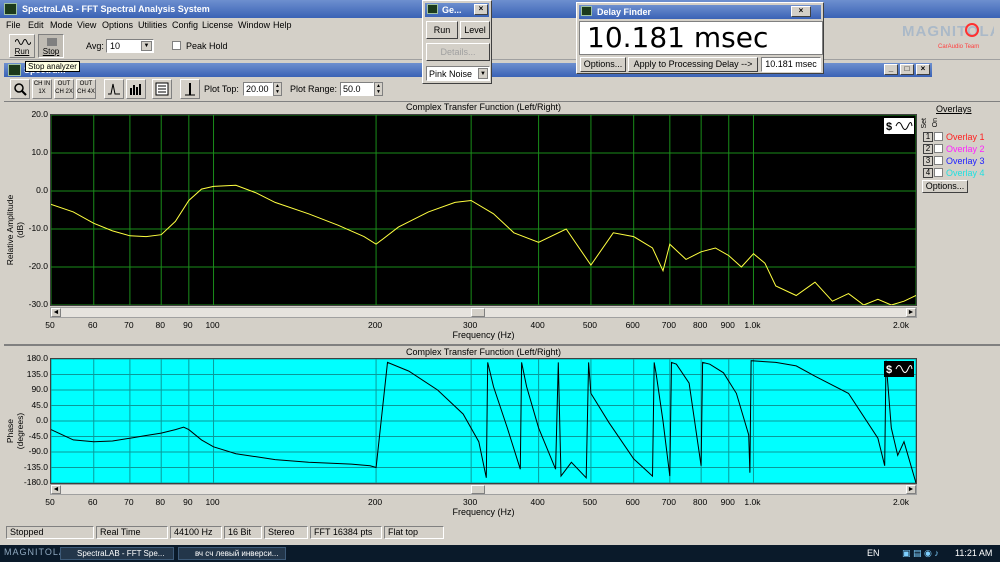 The image size is (1000, 562). What do you see at coordinates (42, 89) in the screenshot?
I see `channel-in-icon: CH IN 1X` at bounding box center [42, 89].